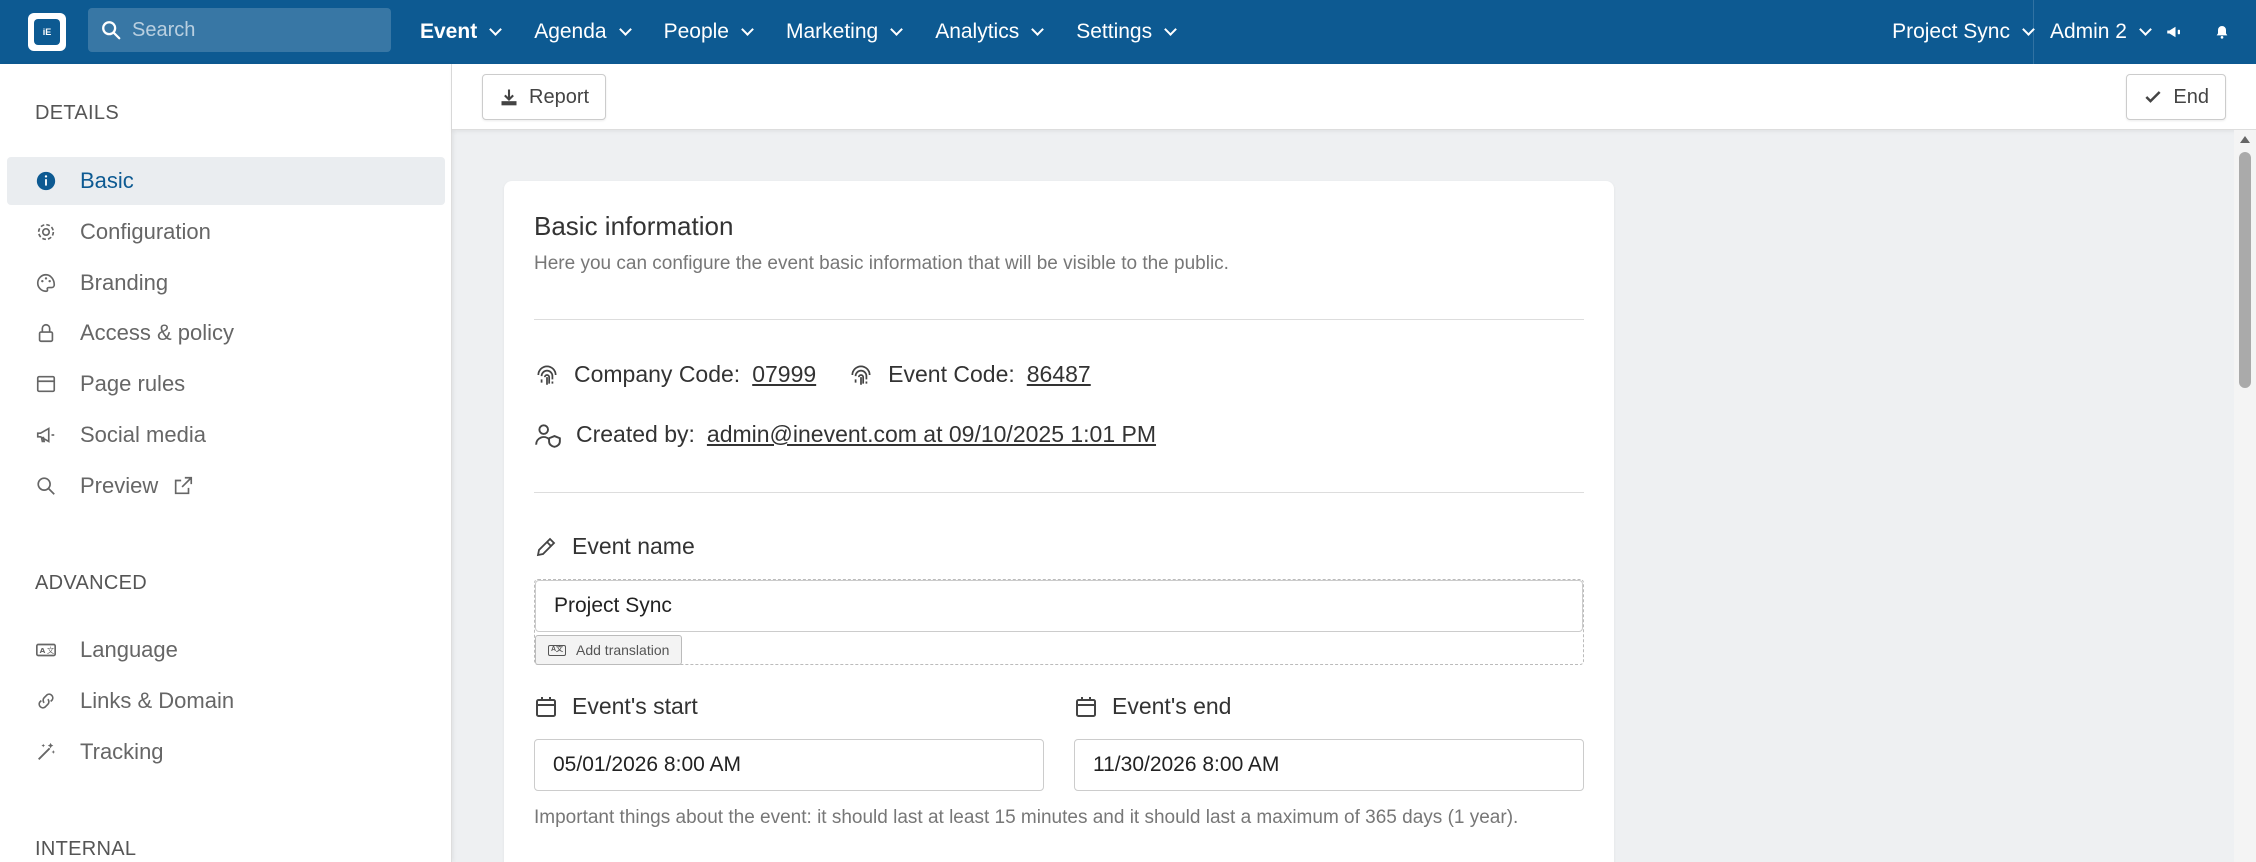  Describe the element at coordinates (226, 752) in the screenshot. I see `sidebar-item-tracking: Tracking` at that location.